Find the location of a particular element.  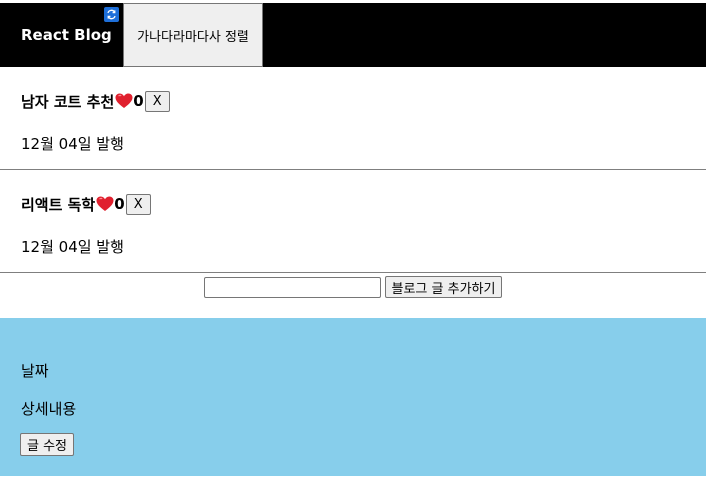

brand: React Blog is located at coordinates (61, 35).